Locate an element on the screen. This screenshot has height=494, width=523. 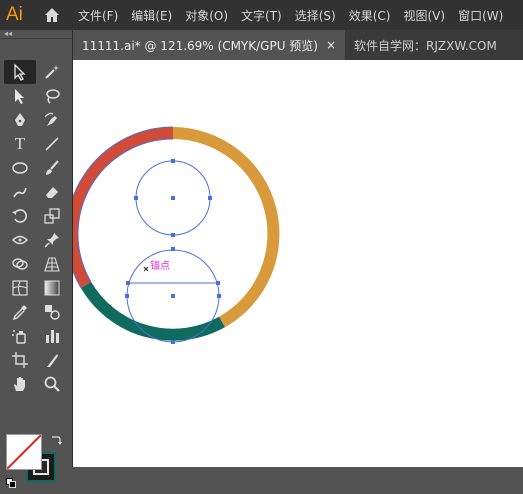
mesh-icon is located at coordinates (20, 288).